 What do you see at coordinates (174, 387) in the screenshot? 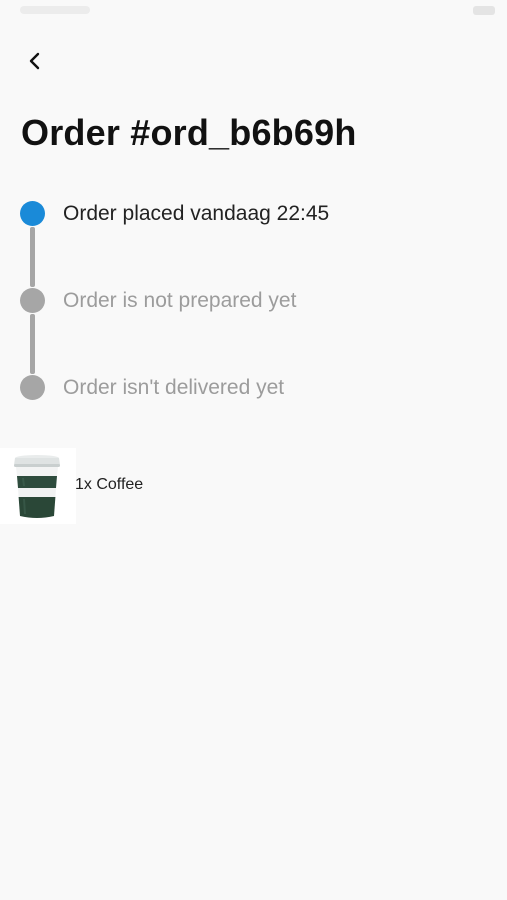
I see `timeline-step-label: Order isn't delivered yet` at bounding box center [174, 387].